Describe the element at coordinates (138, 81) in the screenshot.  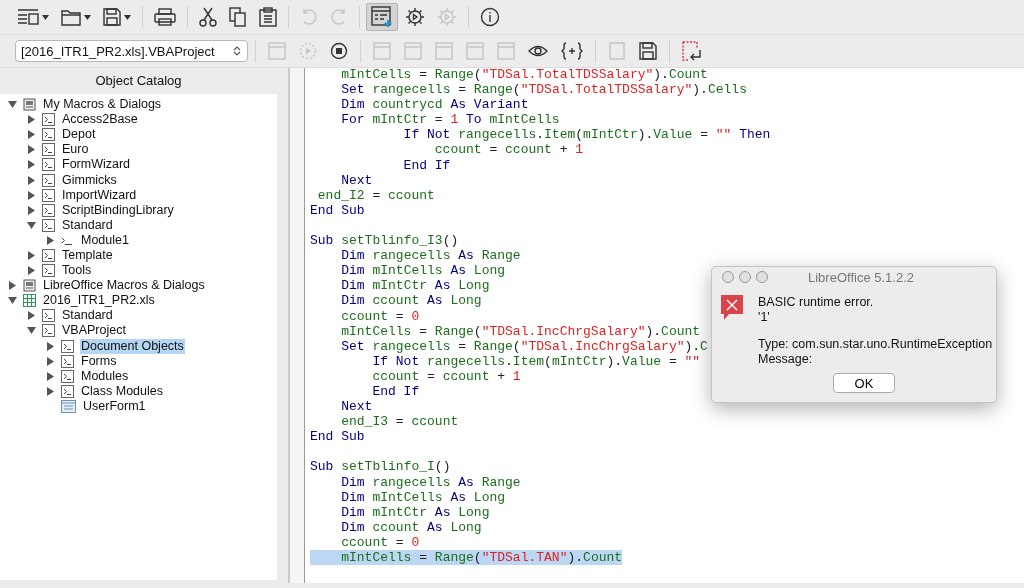
I see `panel-title: Object Catalog` at that location.